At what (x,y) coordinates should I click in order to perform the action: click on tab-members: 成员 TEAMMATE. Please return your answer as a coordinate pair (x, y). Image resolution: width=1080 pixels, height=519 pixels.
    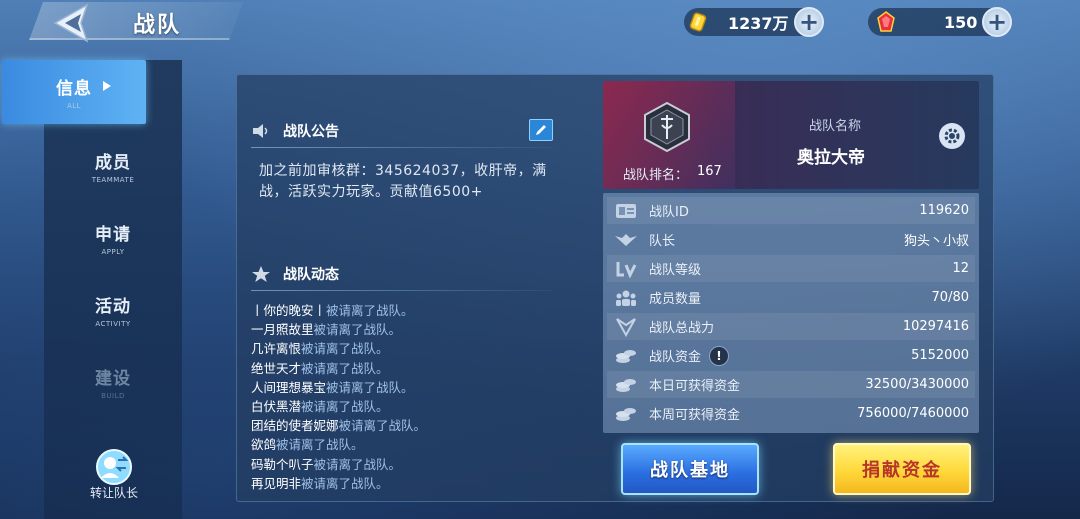
    Looking at the image, I should click on (113, 166).